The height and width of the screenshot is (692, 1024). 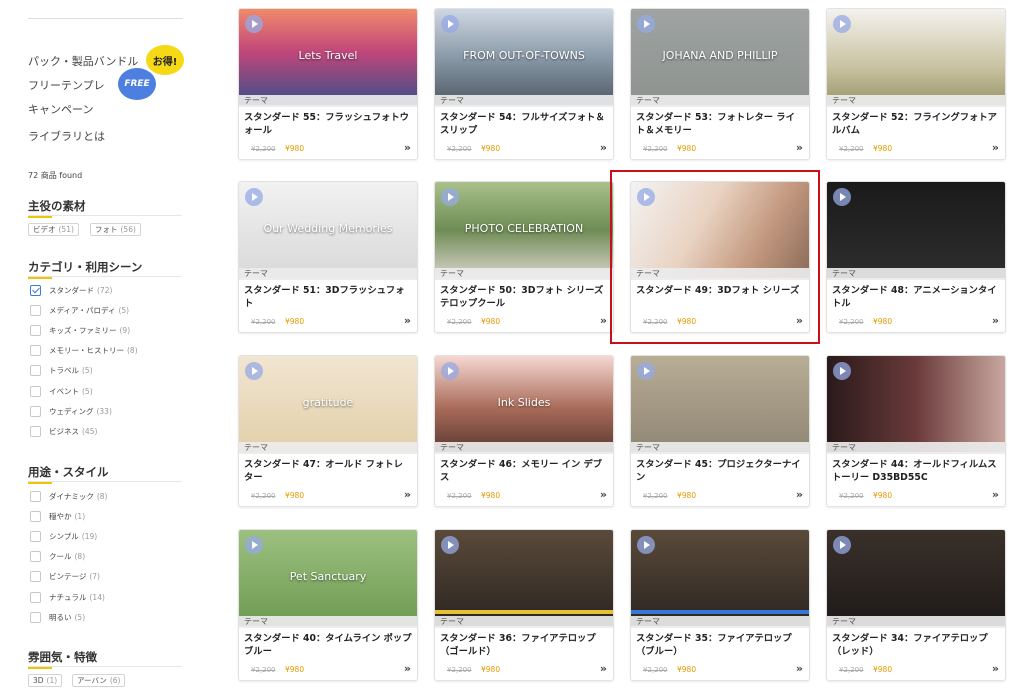 I want to click on filter-option: ビジネス (45), so click(x=63, y=431).